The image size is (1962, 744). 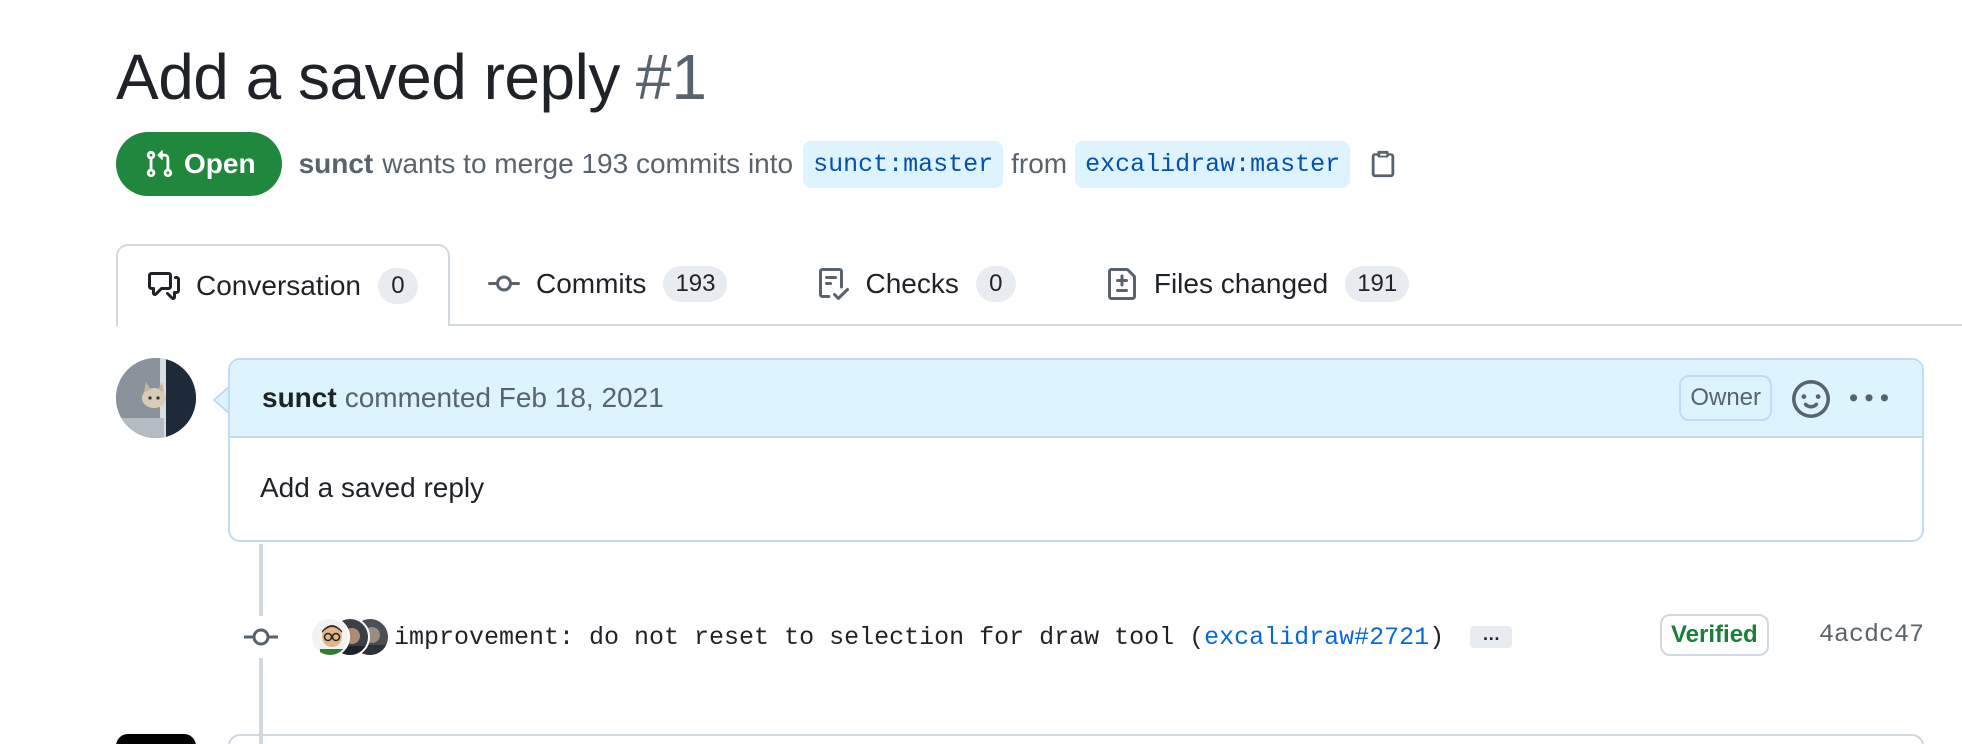 I want to click on tab-files-changed-count: 191, so click(x=1377, y=284).